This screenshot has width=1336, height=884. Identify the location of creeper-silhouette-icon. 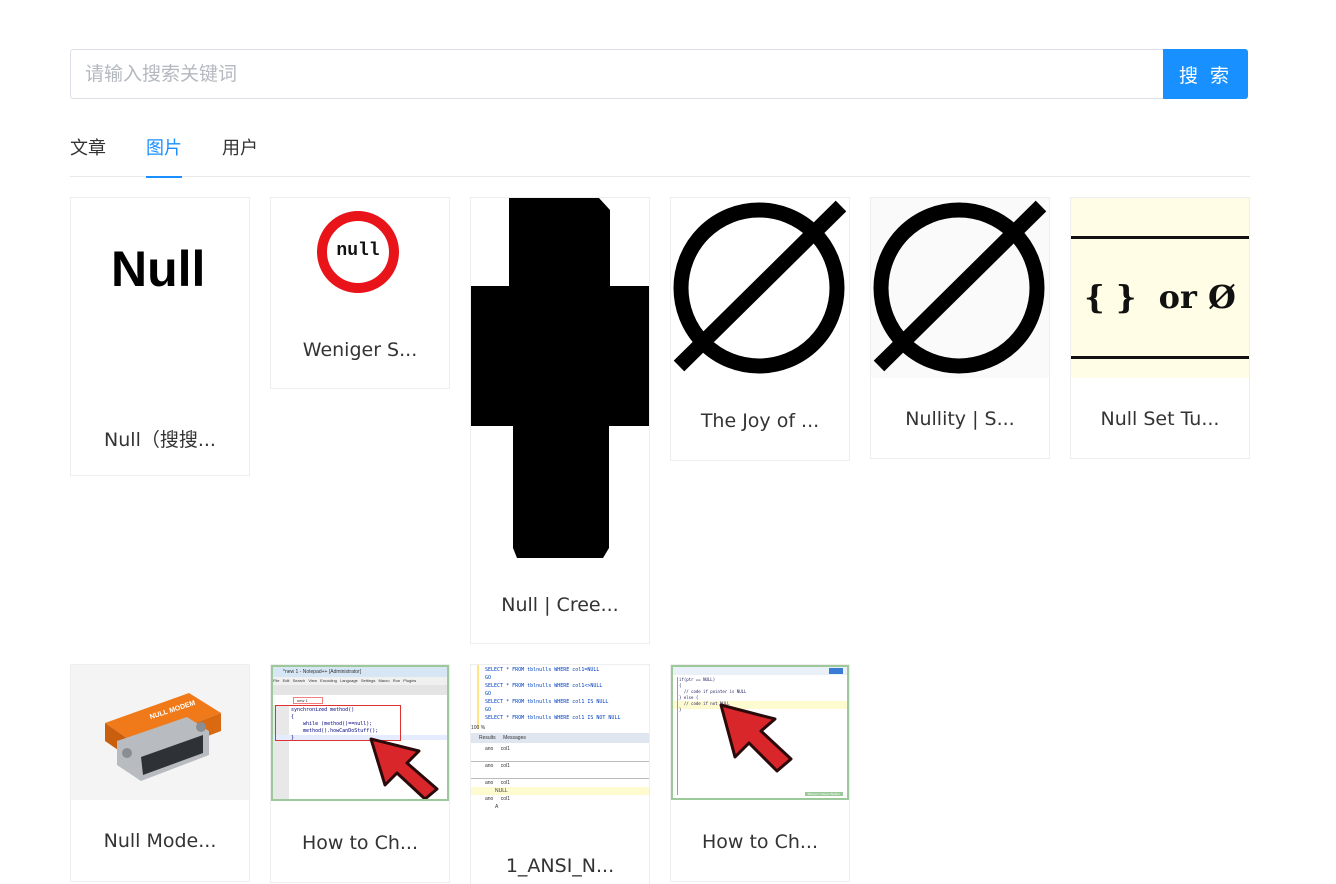
(560, 378).